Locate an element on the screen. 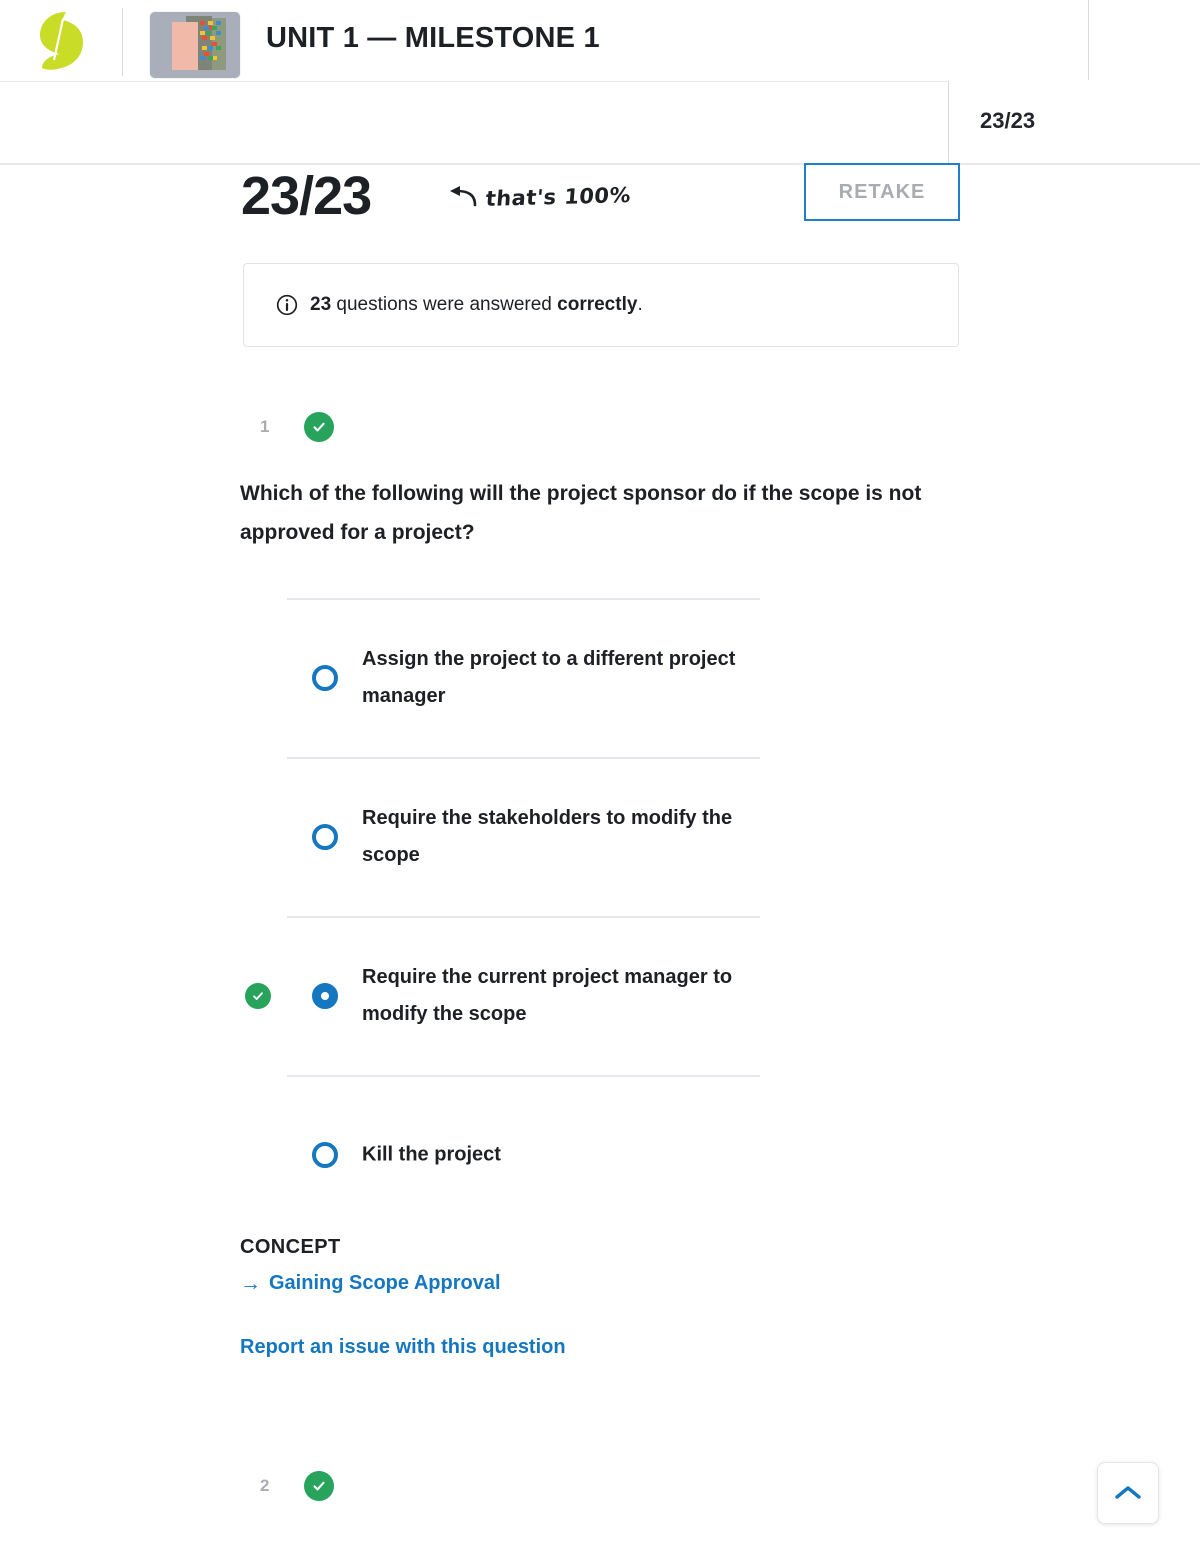  info-text-suffix: . is located at coordinates (640, 304).